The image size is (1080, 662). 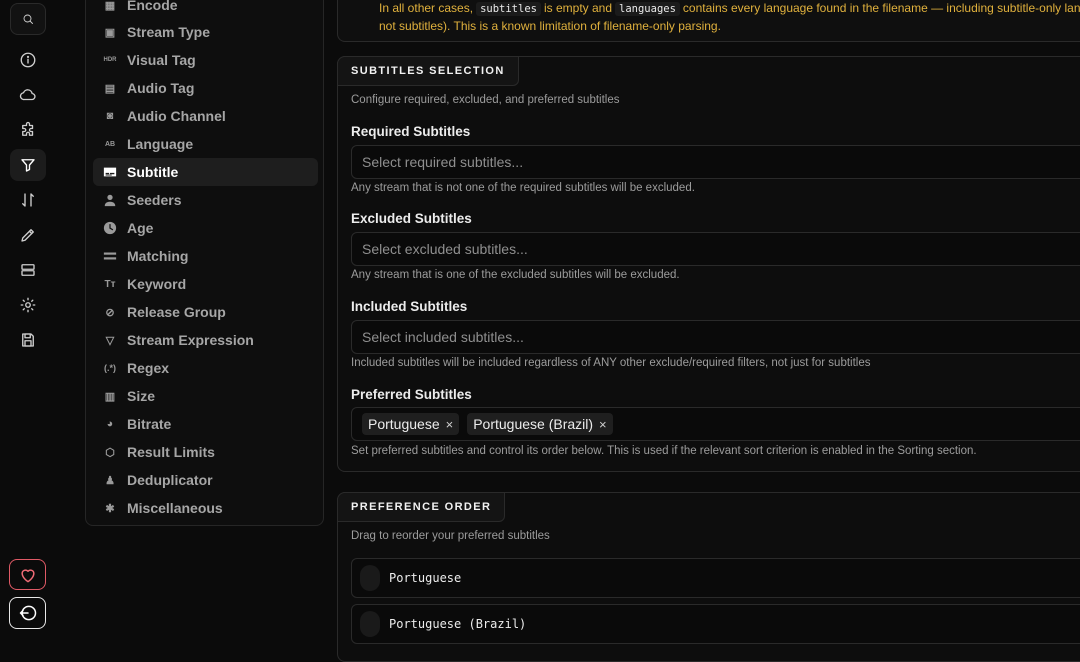 What do you see at coordinates (205, 396) in the screenshot?
I see `nav-item-size: ▥ Size` at bounding box center [205, 396].